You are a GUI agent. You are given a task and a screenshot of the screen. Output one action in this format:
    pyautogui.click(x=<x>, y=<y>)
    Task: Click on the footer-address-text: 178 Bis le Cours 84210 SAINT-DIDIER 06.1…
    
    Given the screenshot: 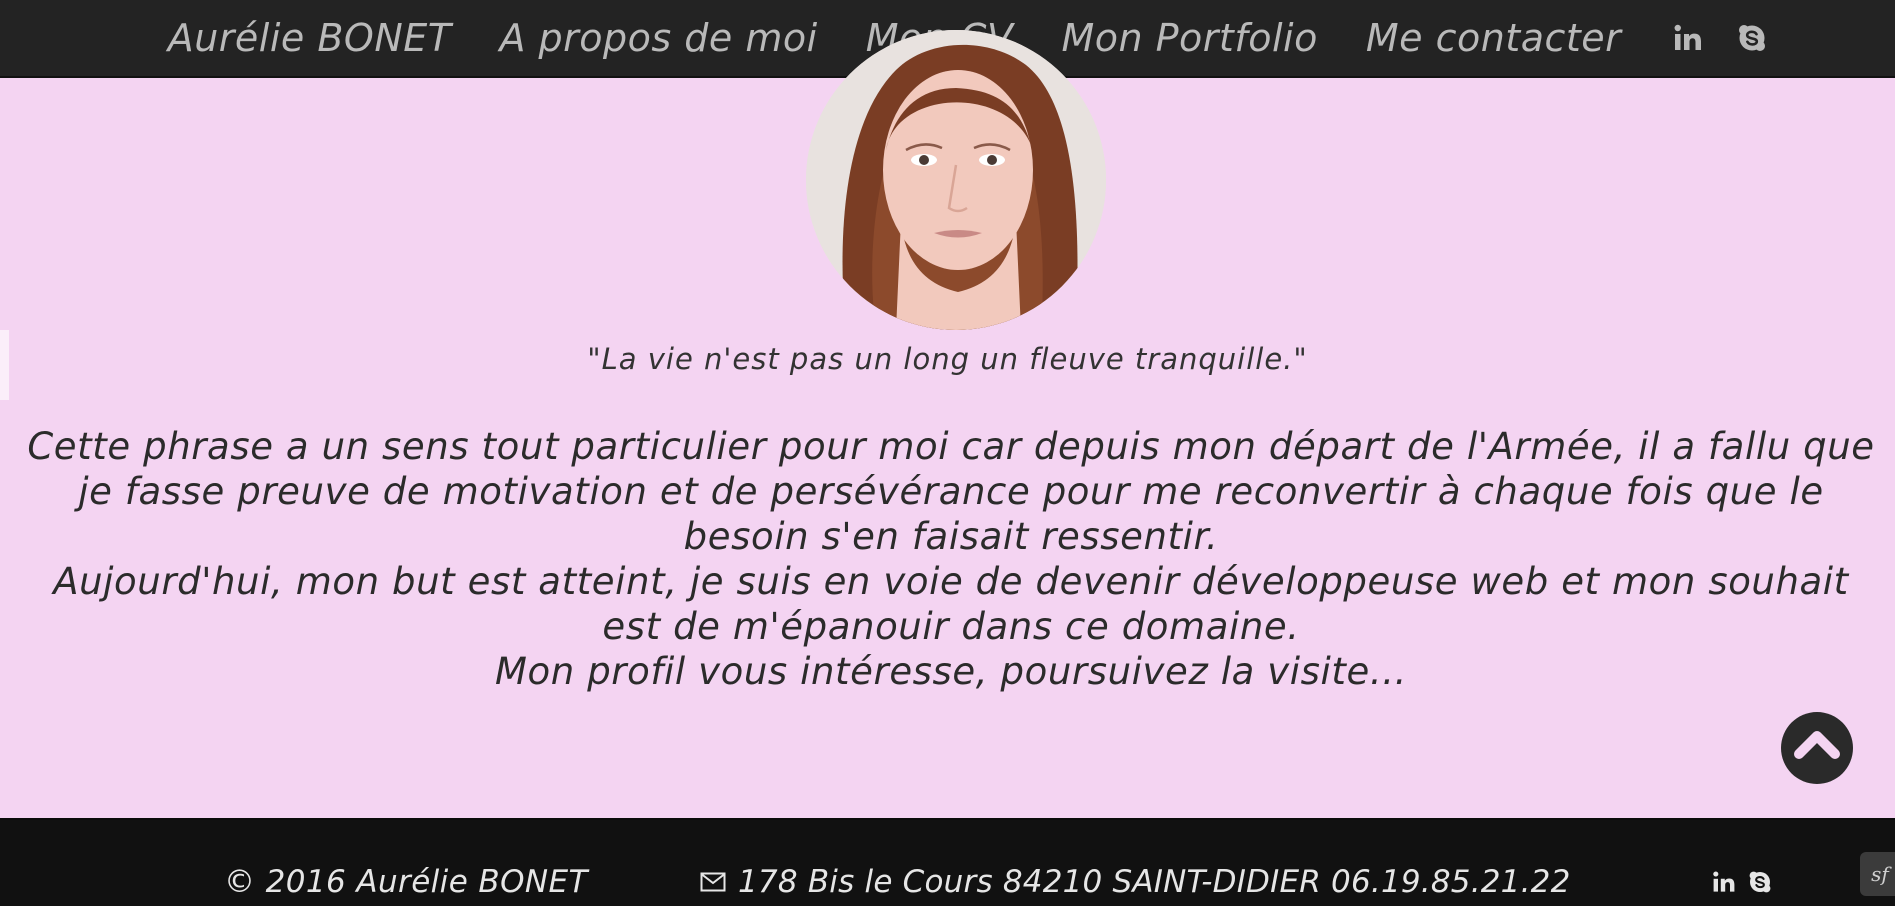 What is the action you would take?
    pyautogui.click(x=1154, y=882)
    